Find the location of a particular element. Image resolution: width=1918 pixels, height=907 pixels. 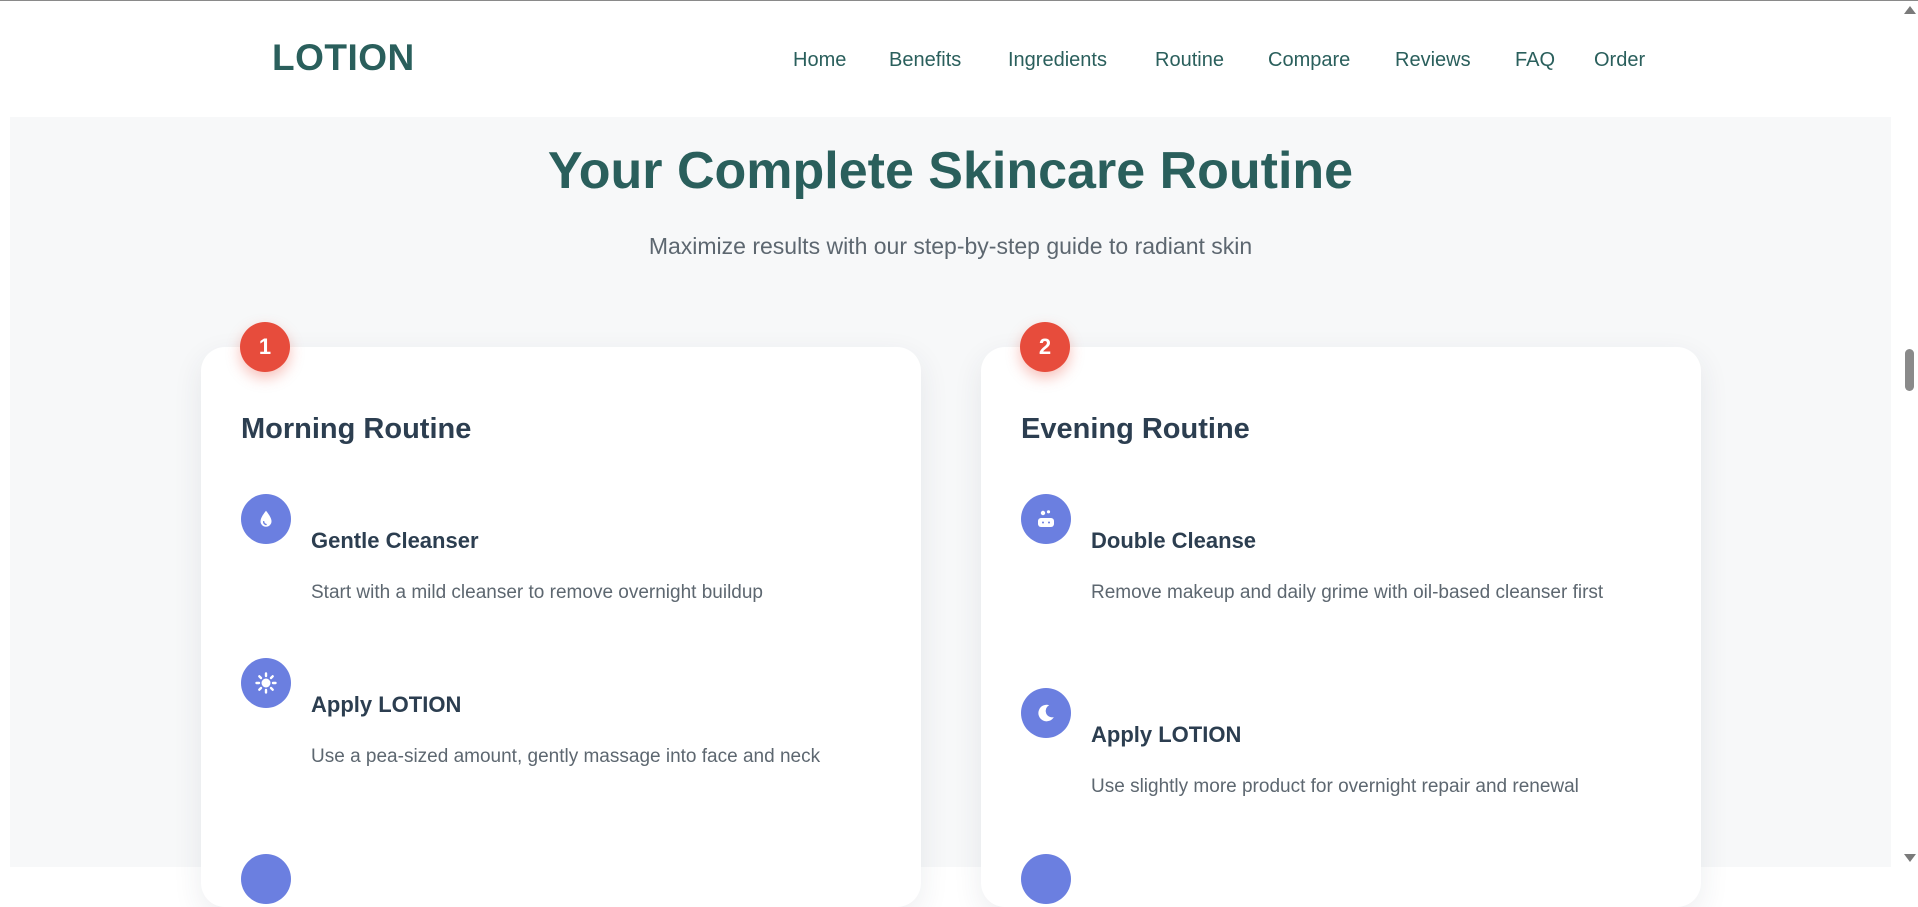

step-title: Double Cleanse is located at coordinates (1174, 540).